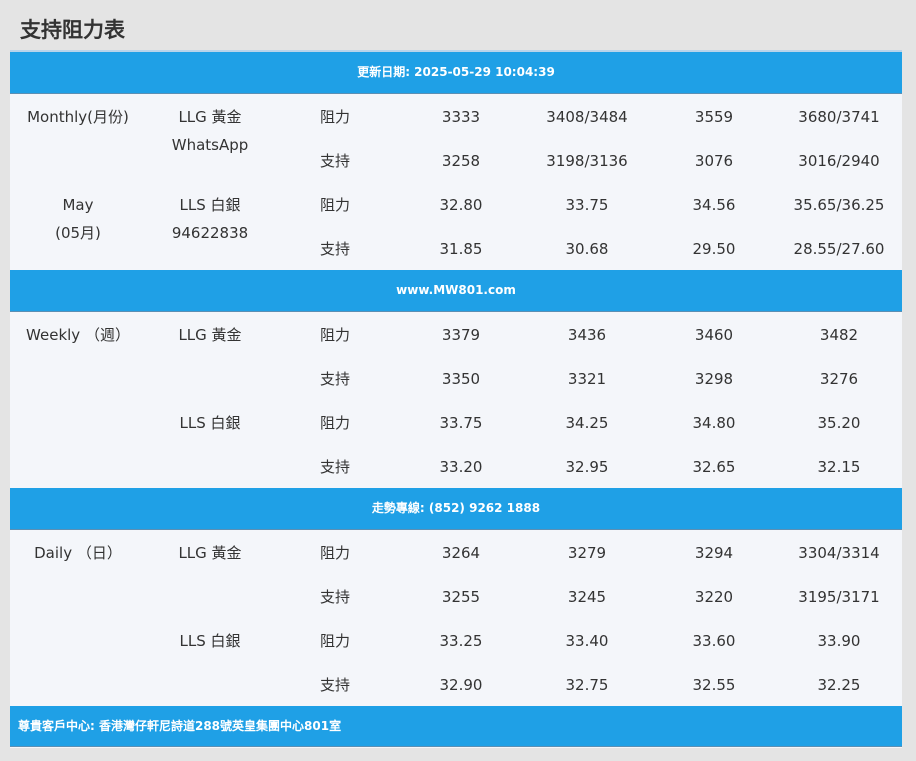 This screenshot has height=761, width=916. I want to click on whatsapp-number: 94622838, so click(210, 233).